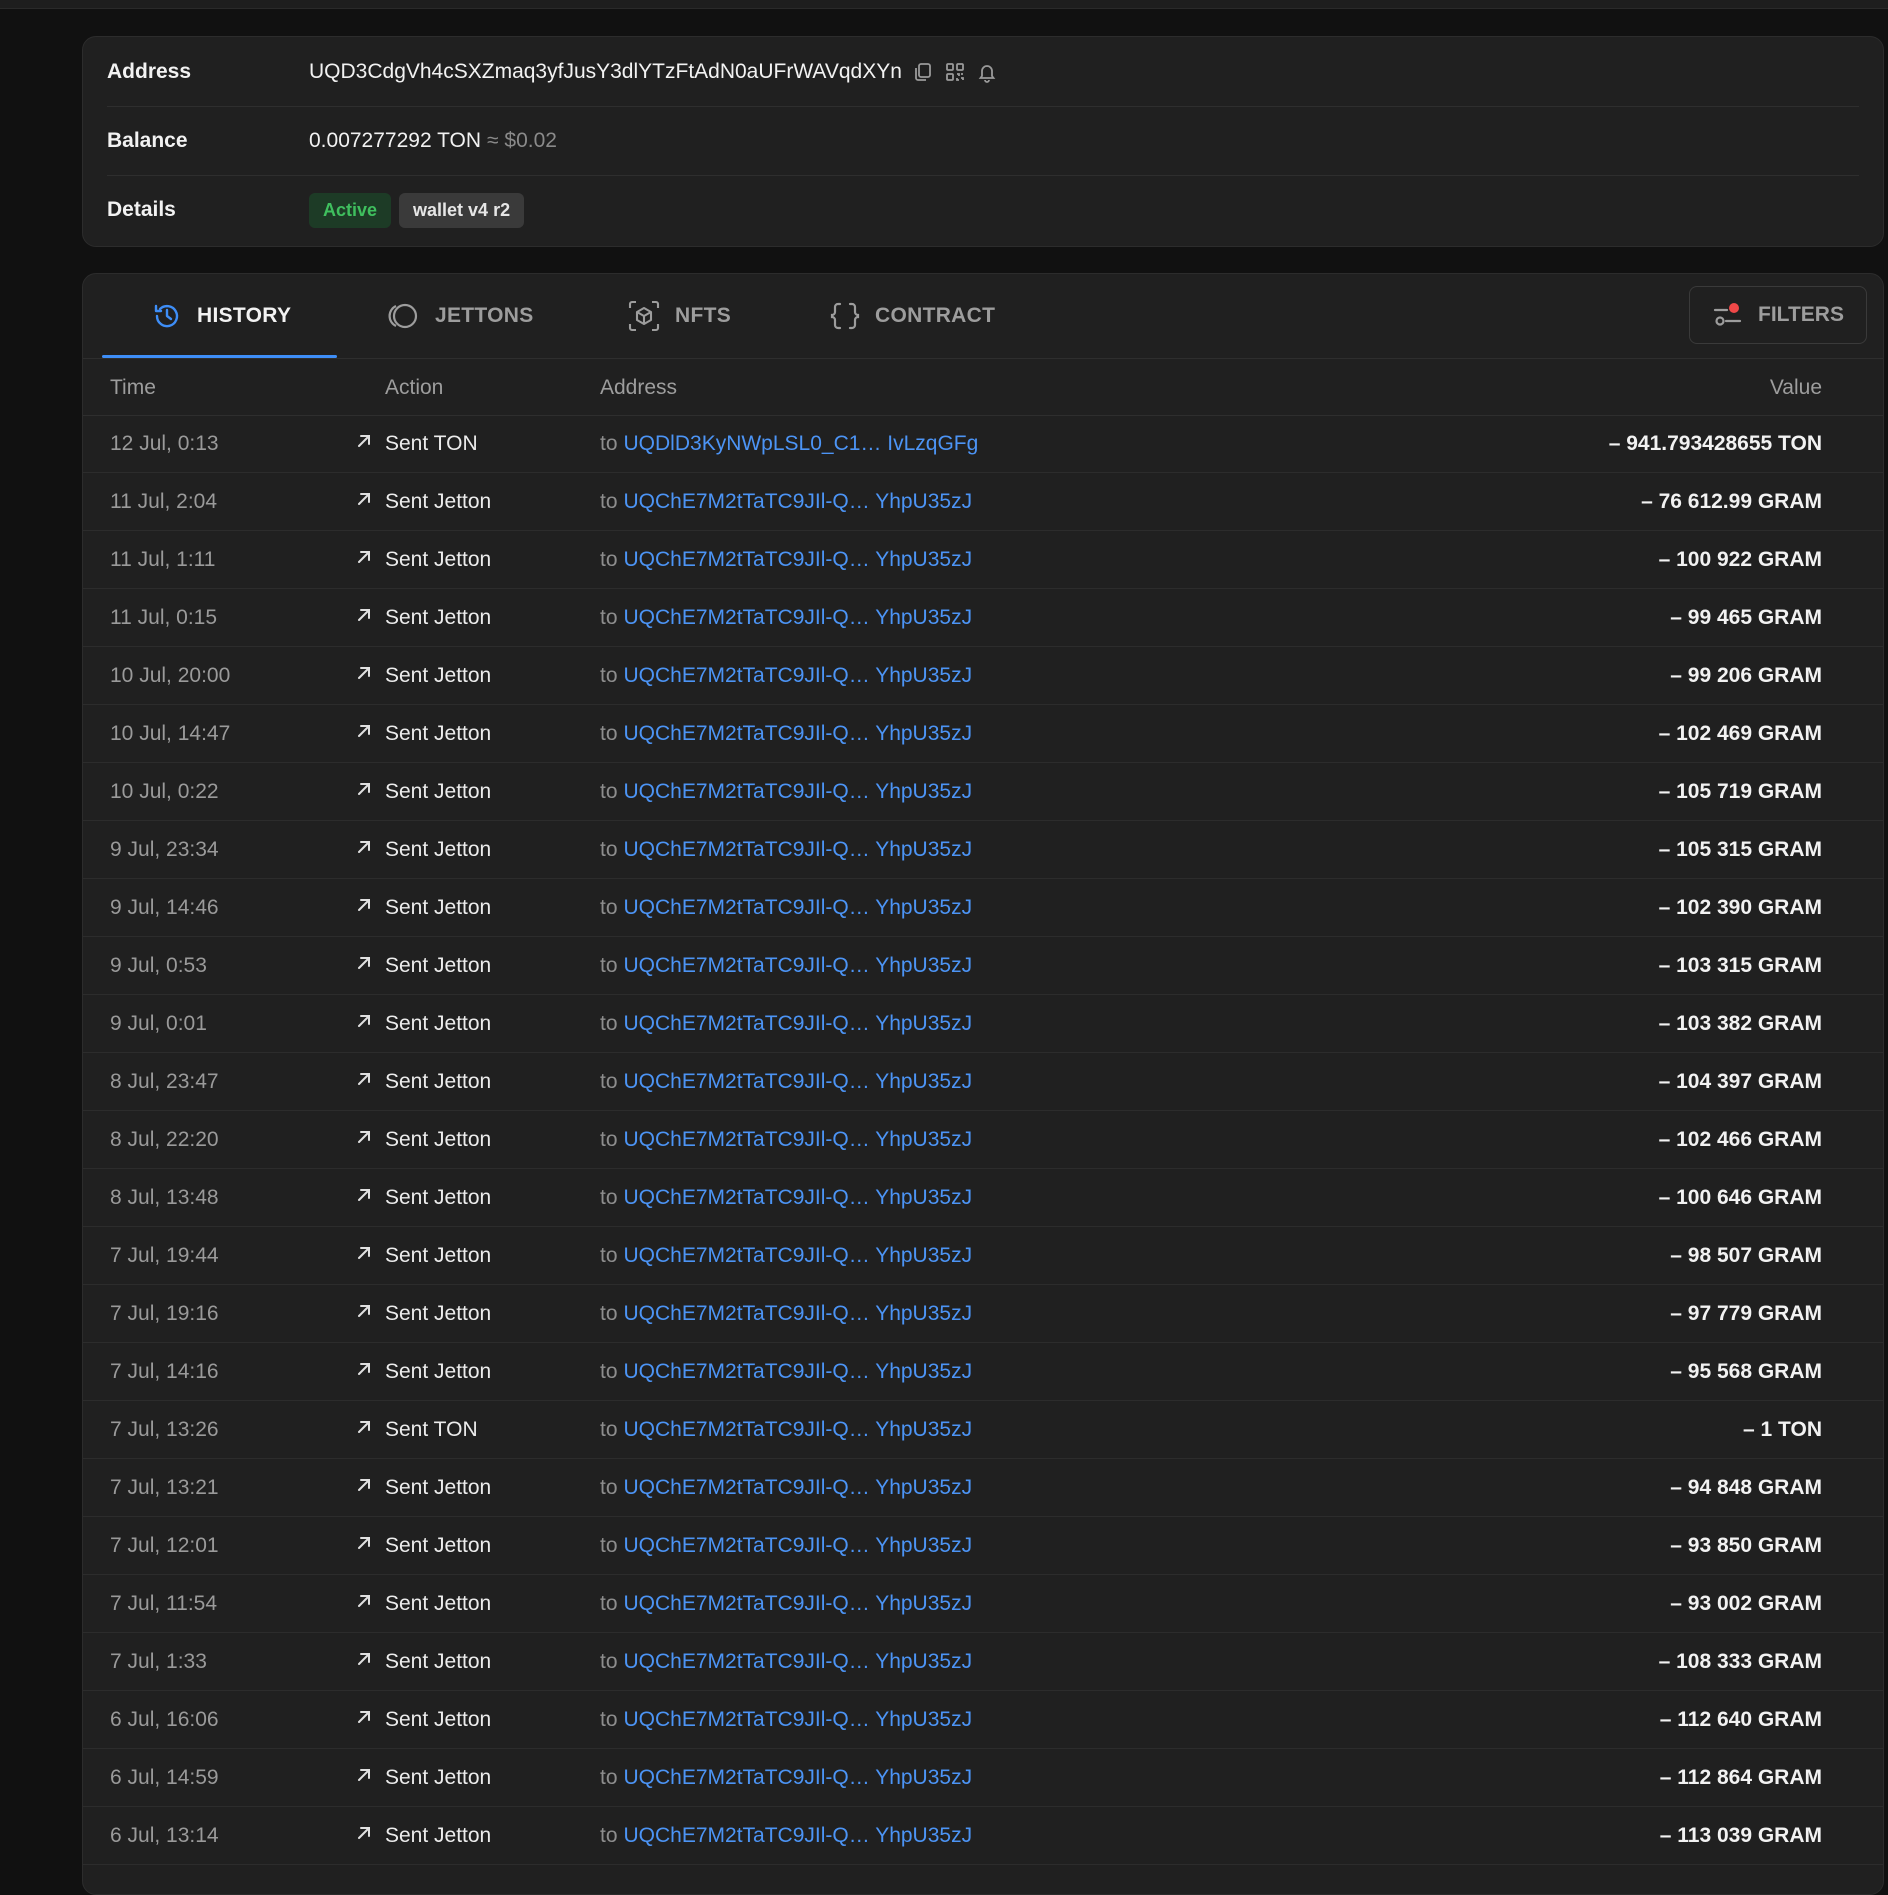 The image size is (1888, 1895). I want to click on row-time: 12 Jul, 0:13, so click(164, 443).